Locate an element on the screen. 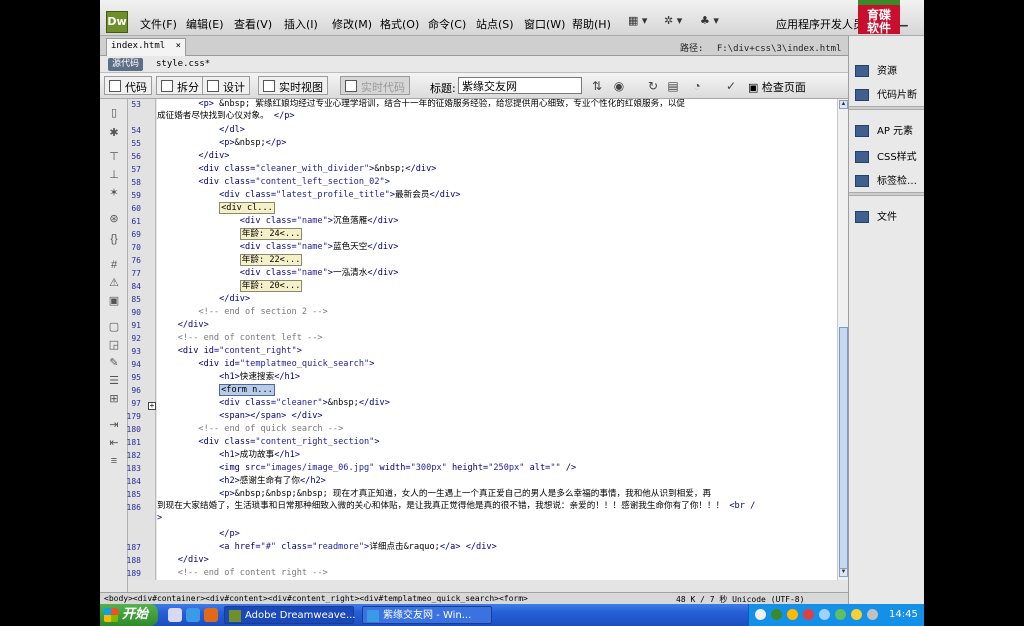 This screenshot has height=626, width=1024. code-view-button: 代码 is located at coordinates (128, 85).